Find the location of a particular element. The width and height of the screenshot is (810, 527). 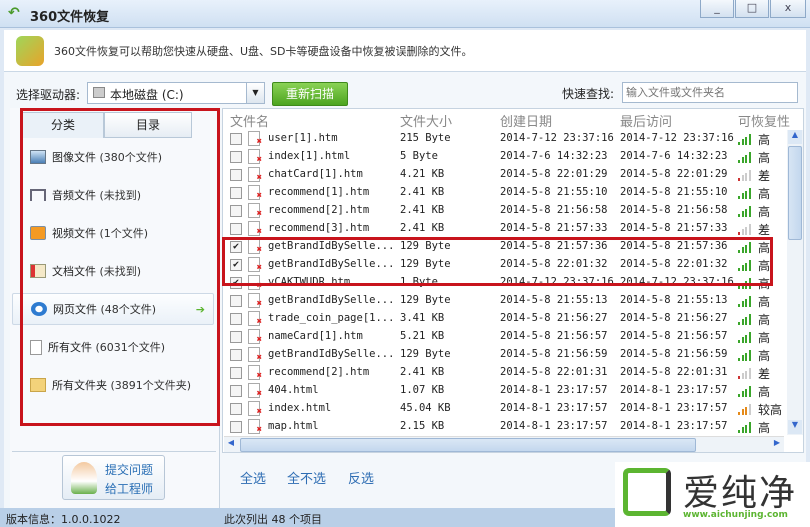

accessed-date: 2014-7-12 23:37:16 is located at coordinates (677, 138).